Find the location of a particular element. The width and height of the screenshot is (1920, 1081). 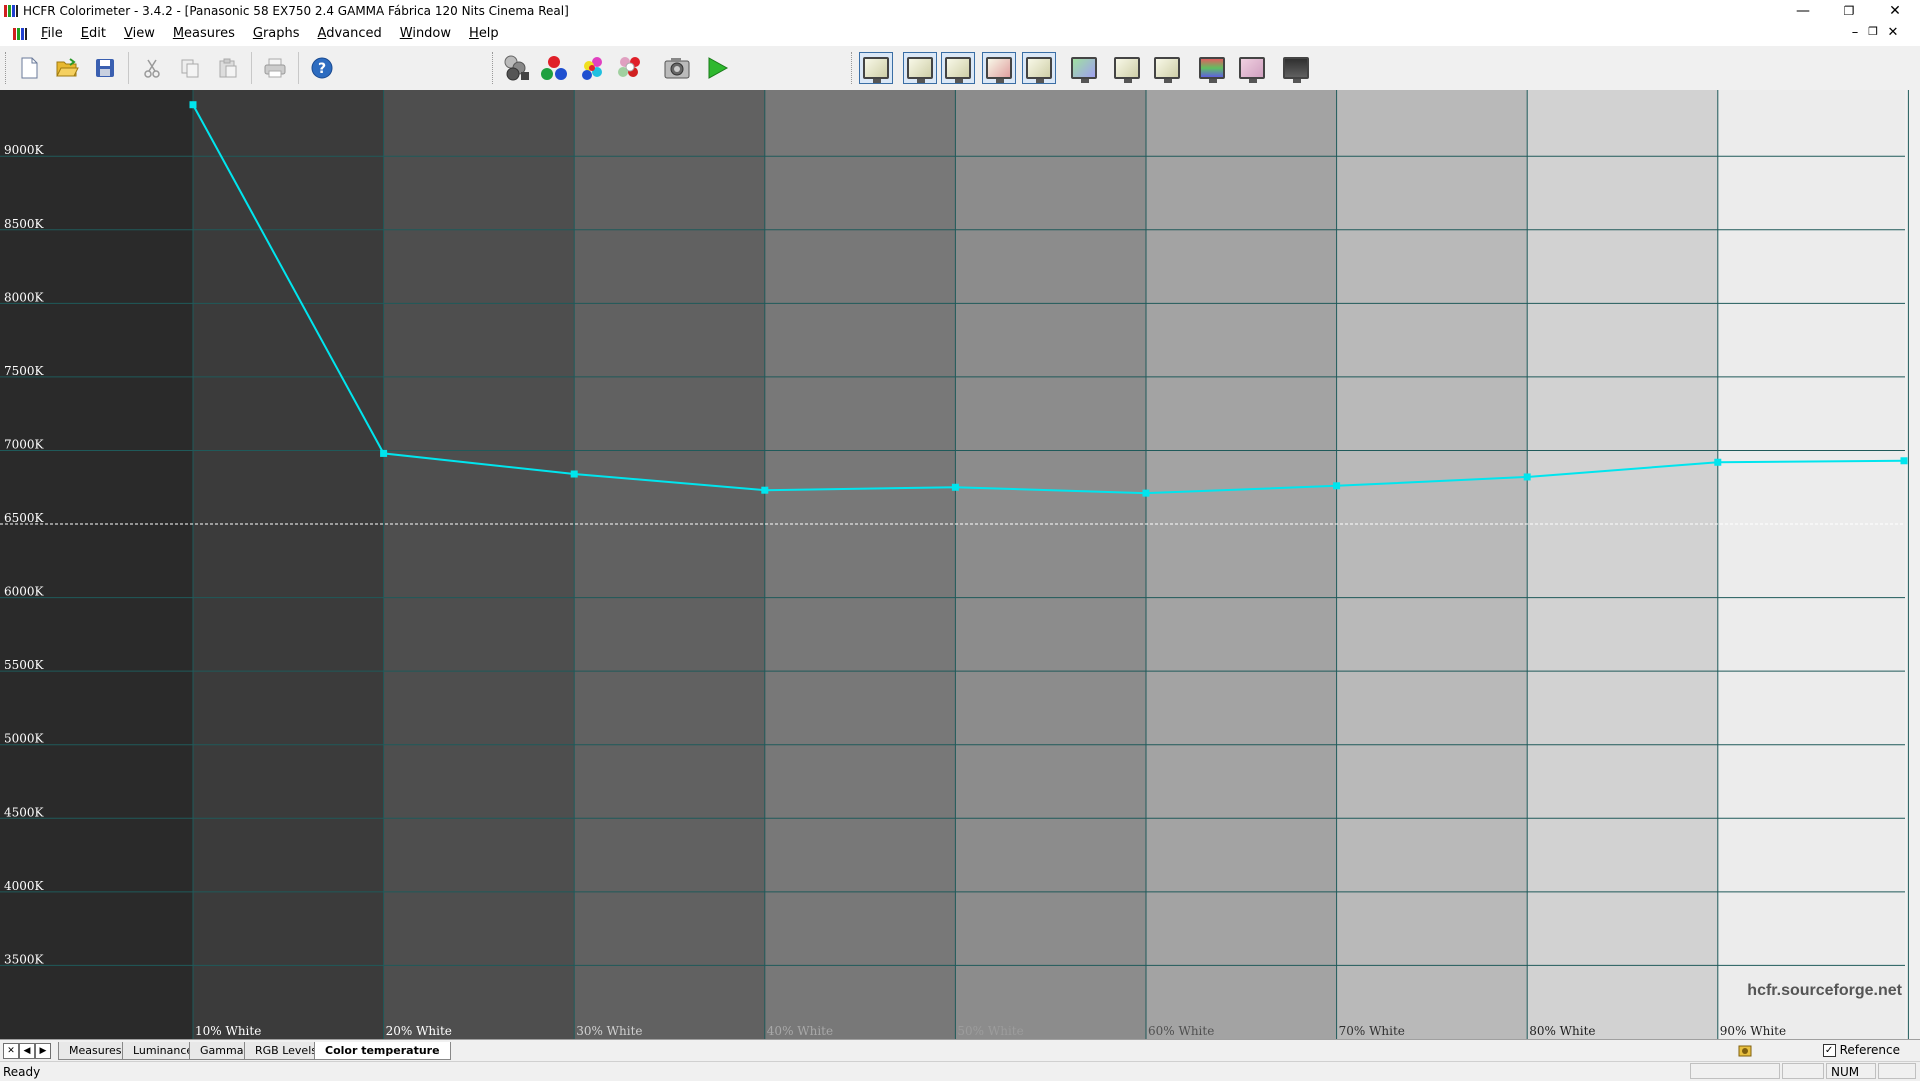

measure-secondaries-icon is located at coordinates (592, 68).